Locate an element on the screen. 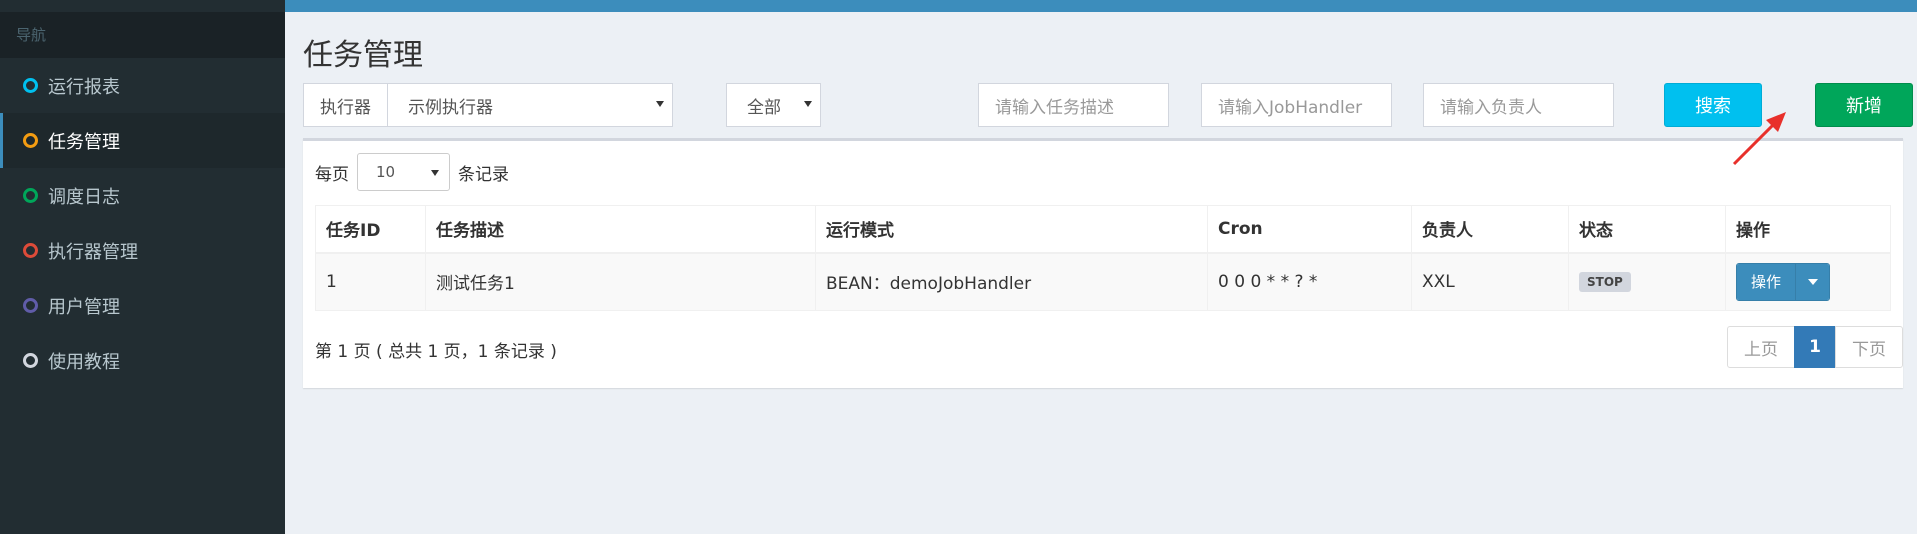 The height and width of the screenshot is (534, 1917). column-header-status: 状态 is located at coordinates (1647, 229).